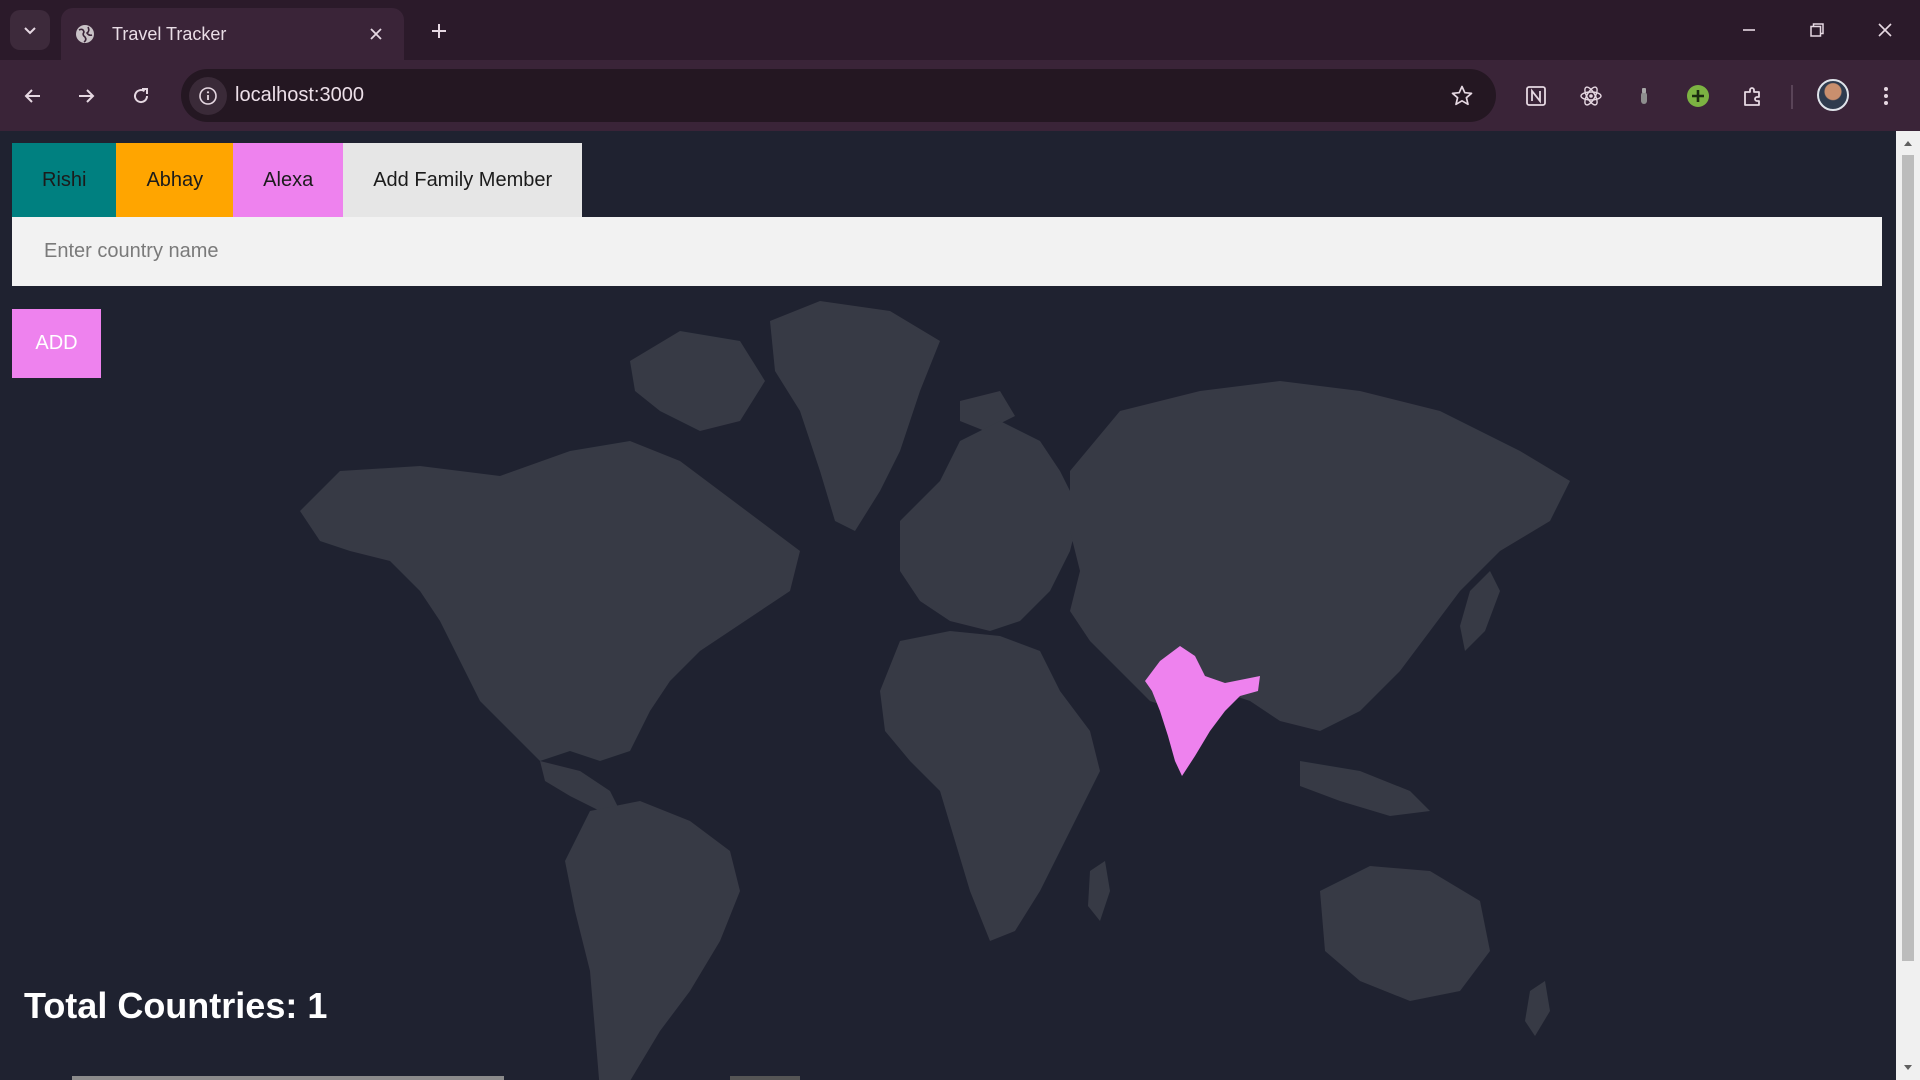 The width and height of the screenshot is (1920, 1080). I want to click on total-countries-value: 1, so click(317, 1005).